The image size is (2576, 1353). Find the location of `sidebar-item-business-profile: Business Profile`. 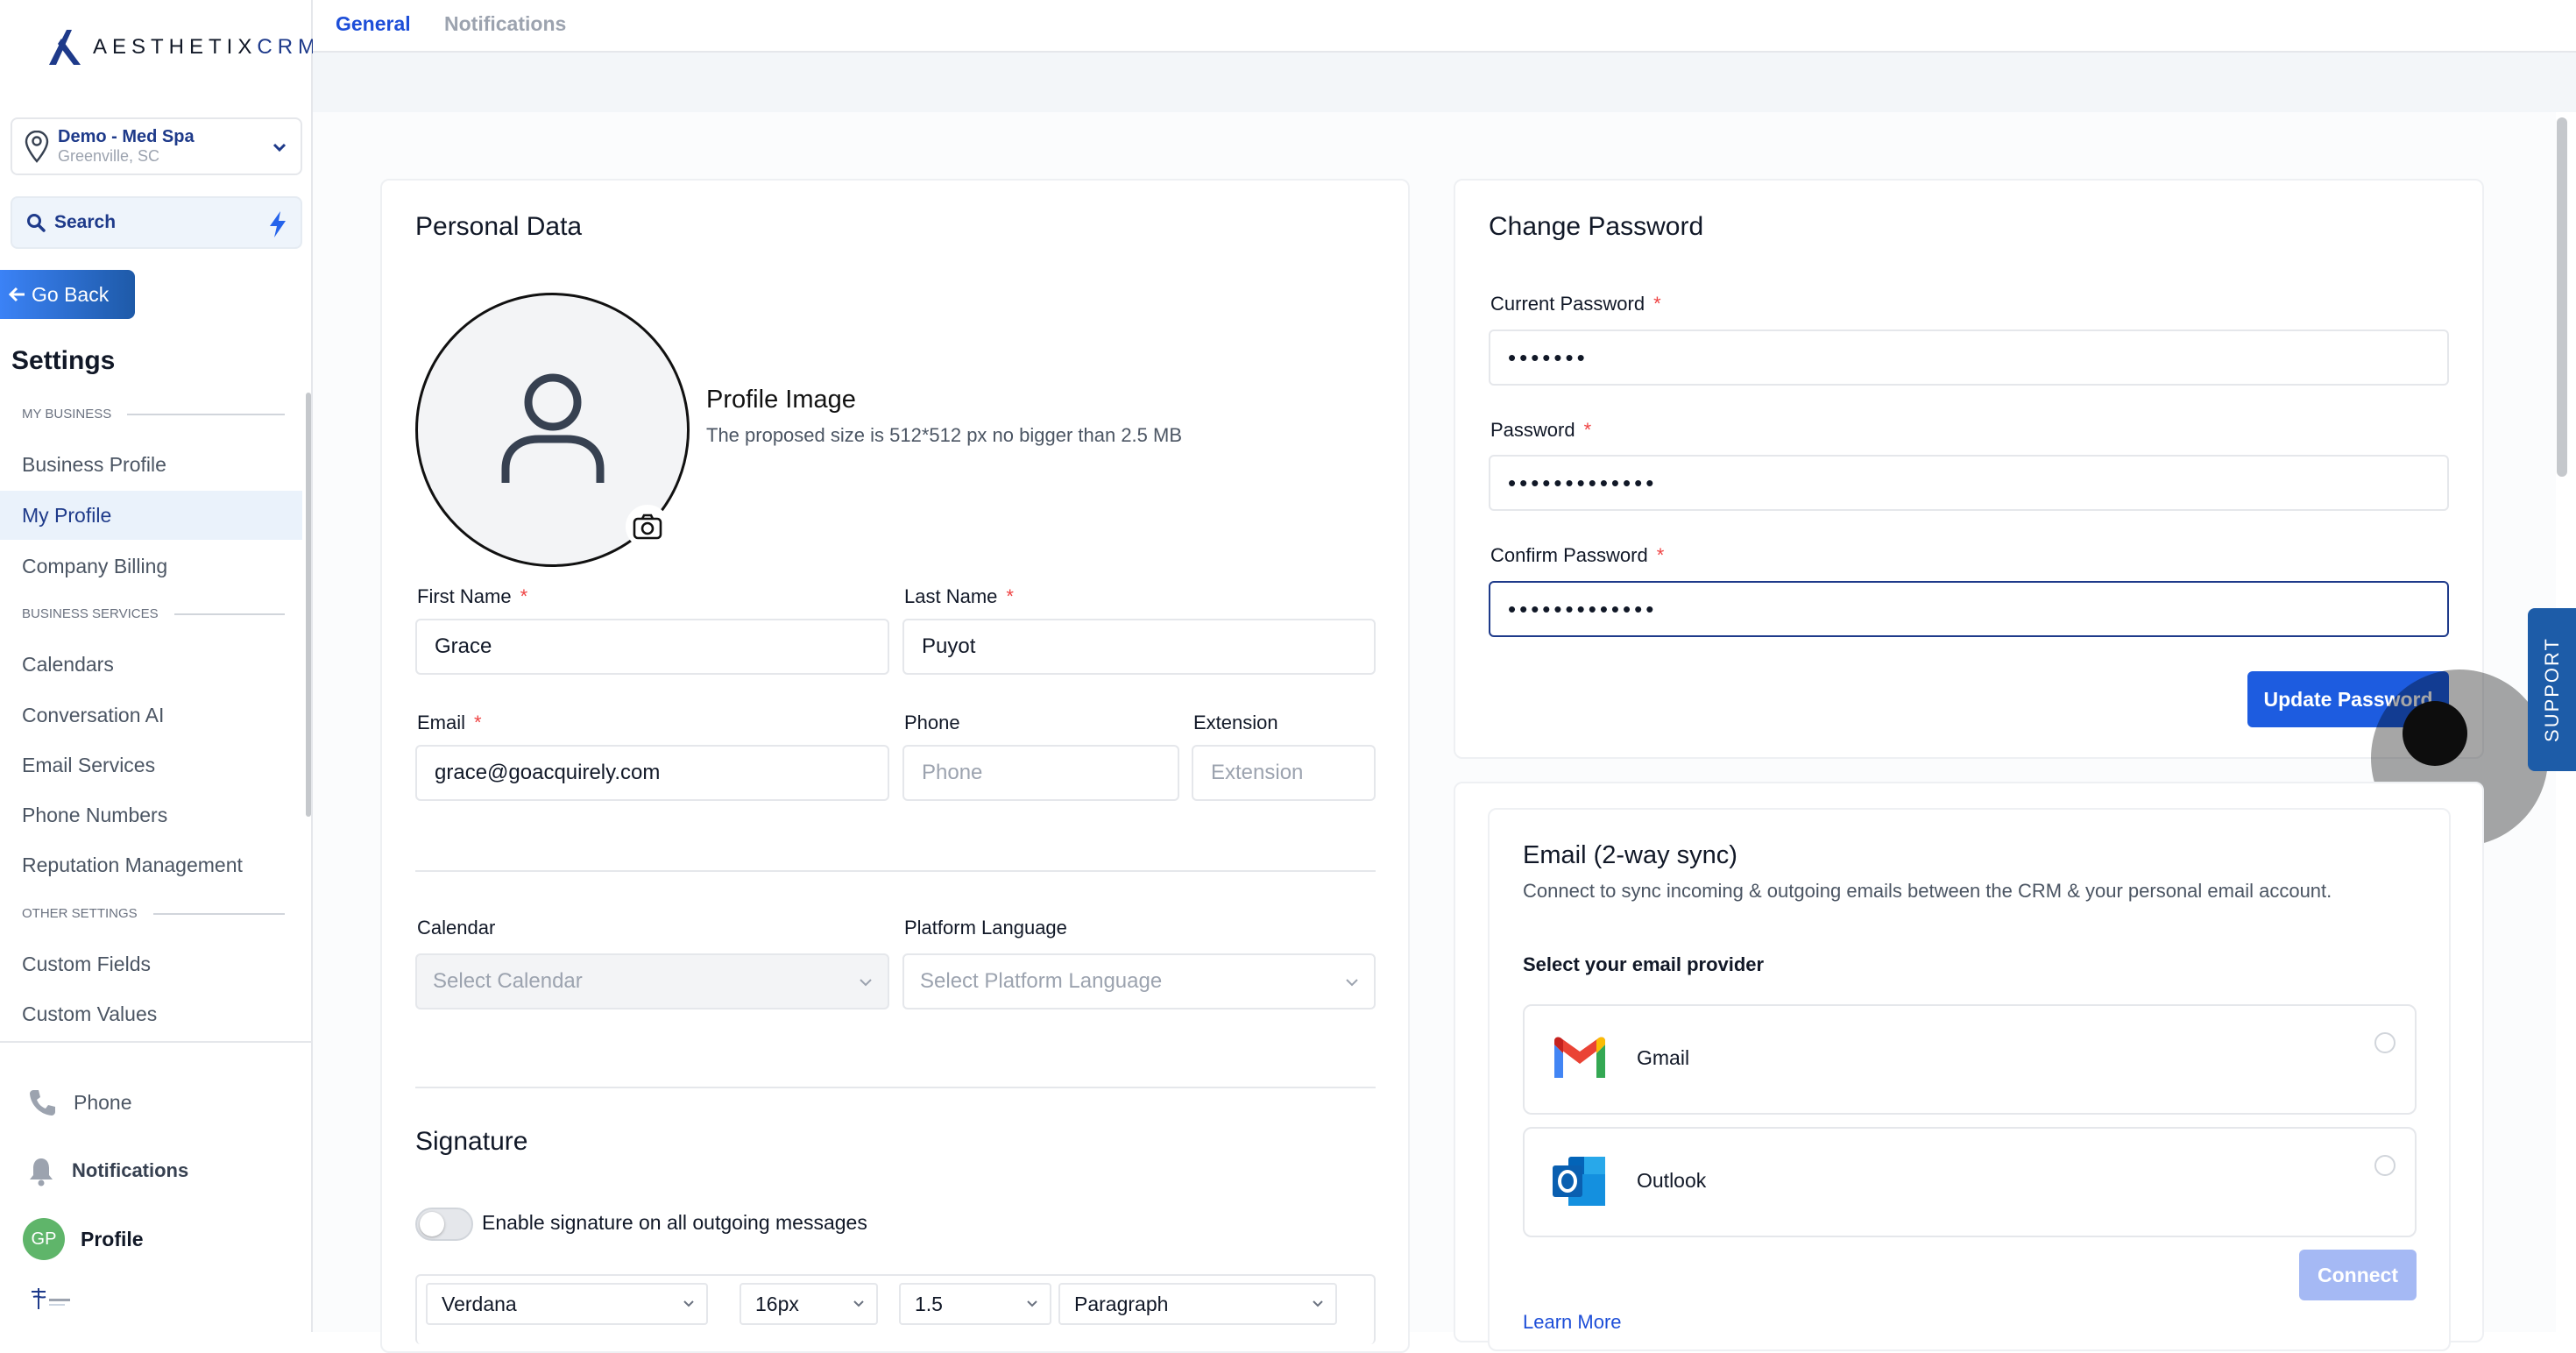

sidebar-item-business-profile: Business Profile is located at coordinates (151, 464).